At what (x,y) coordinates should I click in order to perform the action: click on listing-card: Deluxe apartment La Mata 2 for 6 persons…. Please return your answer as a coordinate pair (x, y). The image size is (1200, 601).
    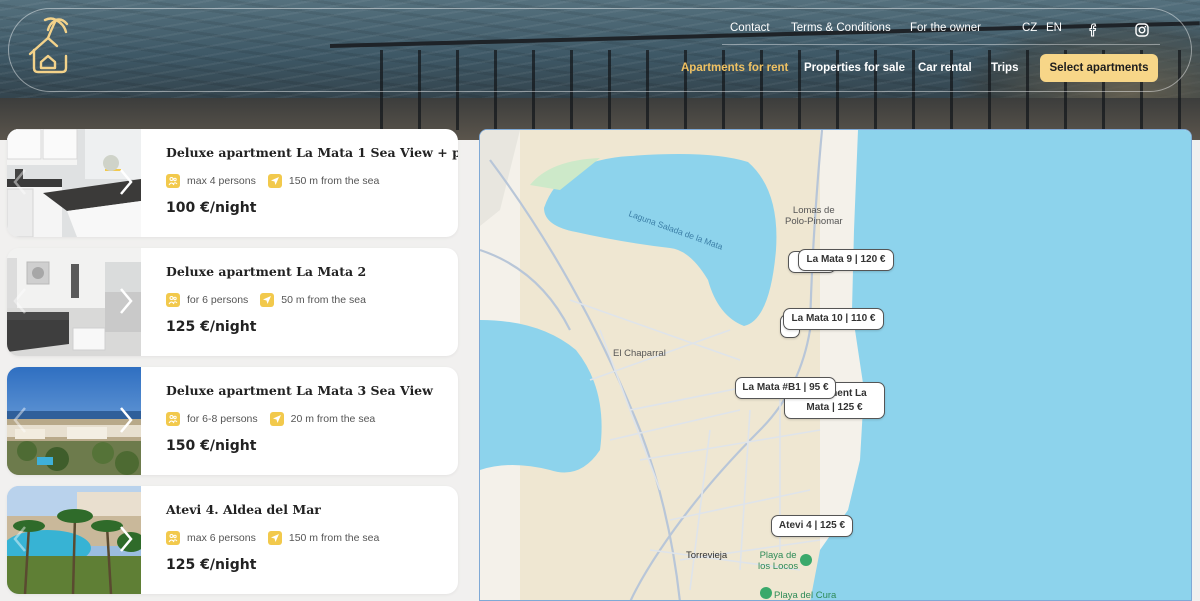
    Looking at the image, I should click on (232, 302).